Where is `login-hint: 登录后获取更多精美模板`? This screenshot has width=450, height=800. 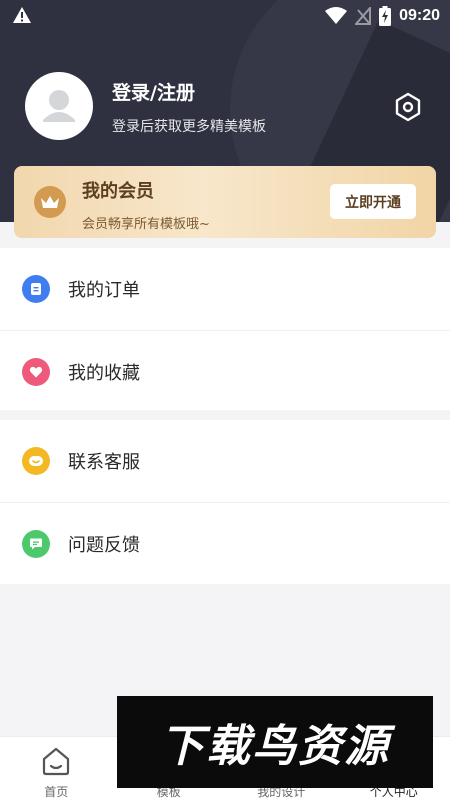
login-hint: 登录后获取更多精美模板 is located at coordinates (189, 127).